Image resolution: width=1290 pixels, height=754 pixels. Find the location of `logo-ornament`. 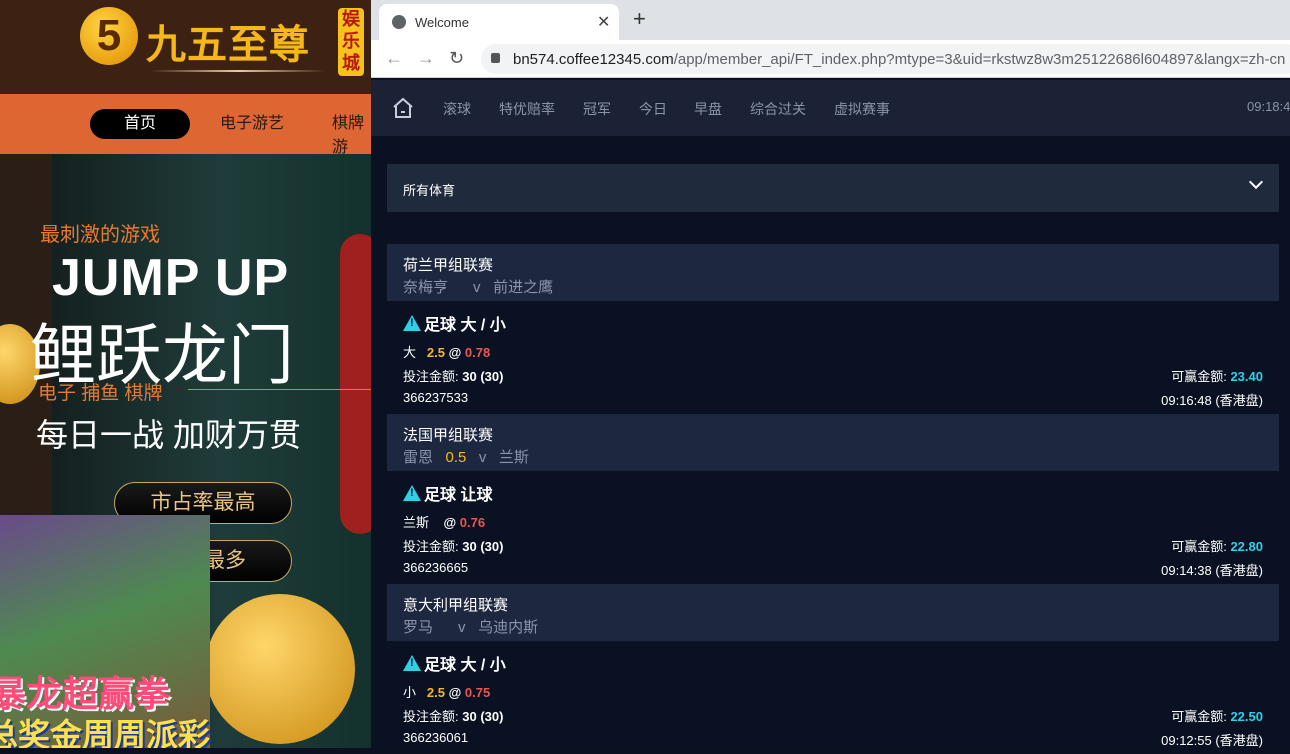

logo-ornament is located at coordinates (238, 71).